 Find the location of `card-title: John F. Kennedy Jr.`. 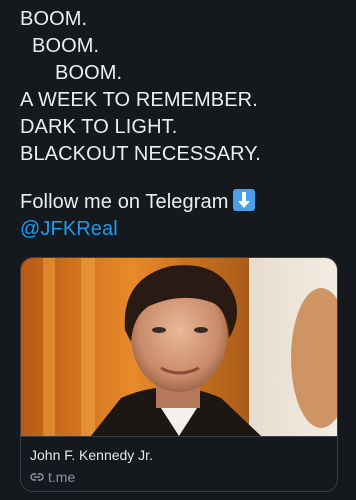

card-title: John F. Kennedy Jr. is located at coordinates (91, 455).